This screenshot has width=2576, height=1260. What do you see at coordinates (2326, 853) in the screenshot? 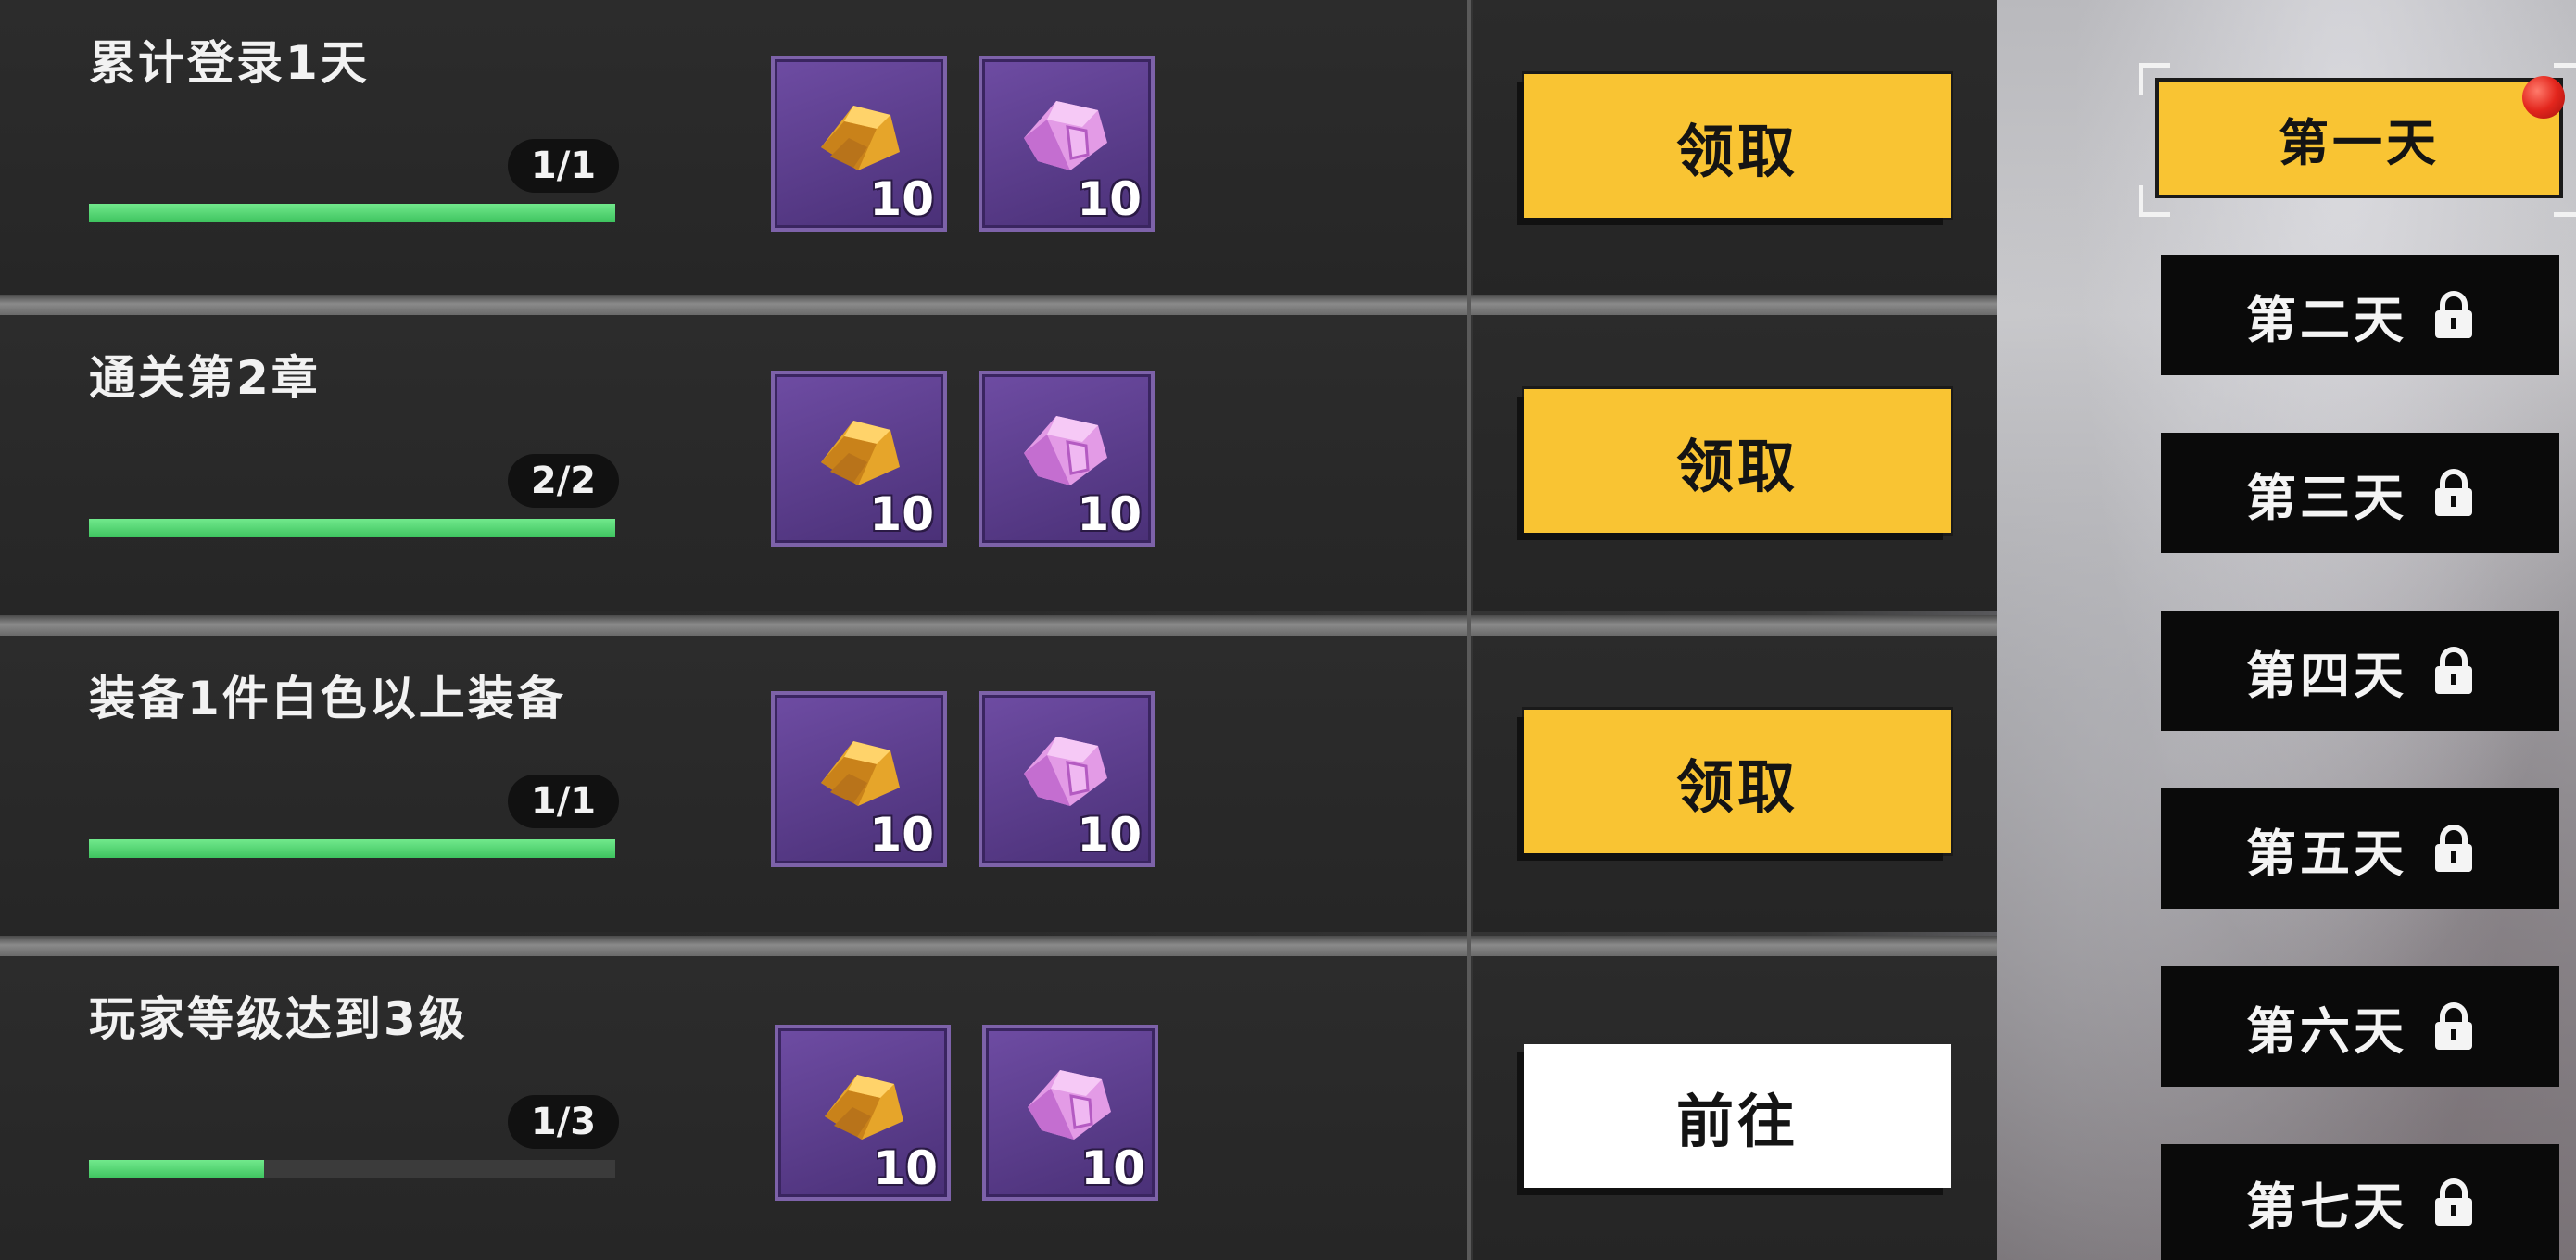
I see `tab-label: 第五天` at bounding box center [2326, 853].